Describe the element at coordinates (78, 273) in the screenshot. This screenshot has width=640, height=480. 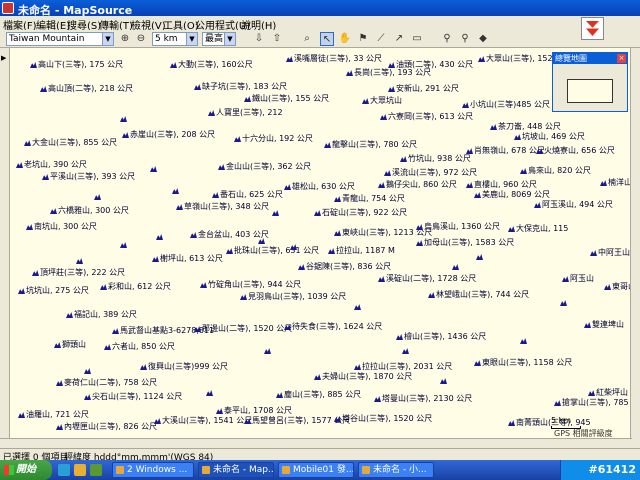
I see `peak-label: 頂坪莊(三等), 222 公尺` at that location.